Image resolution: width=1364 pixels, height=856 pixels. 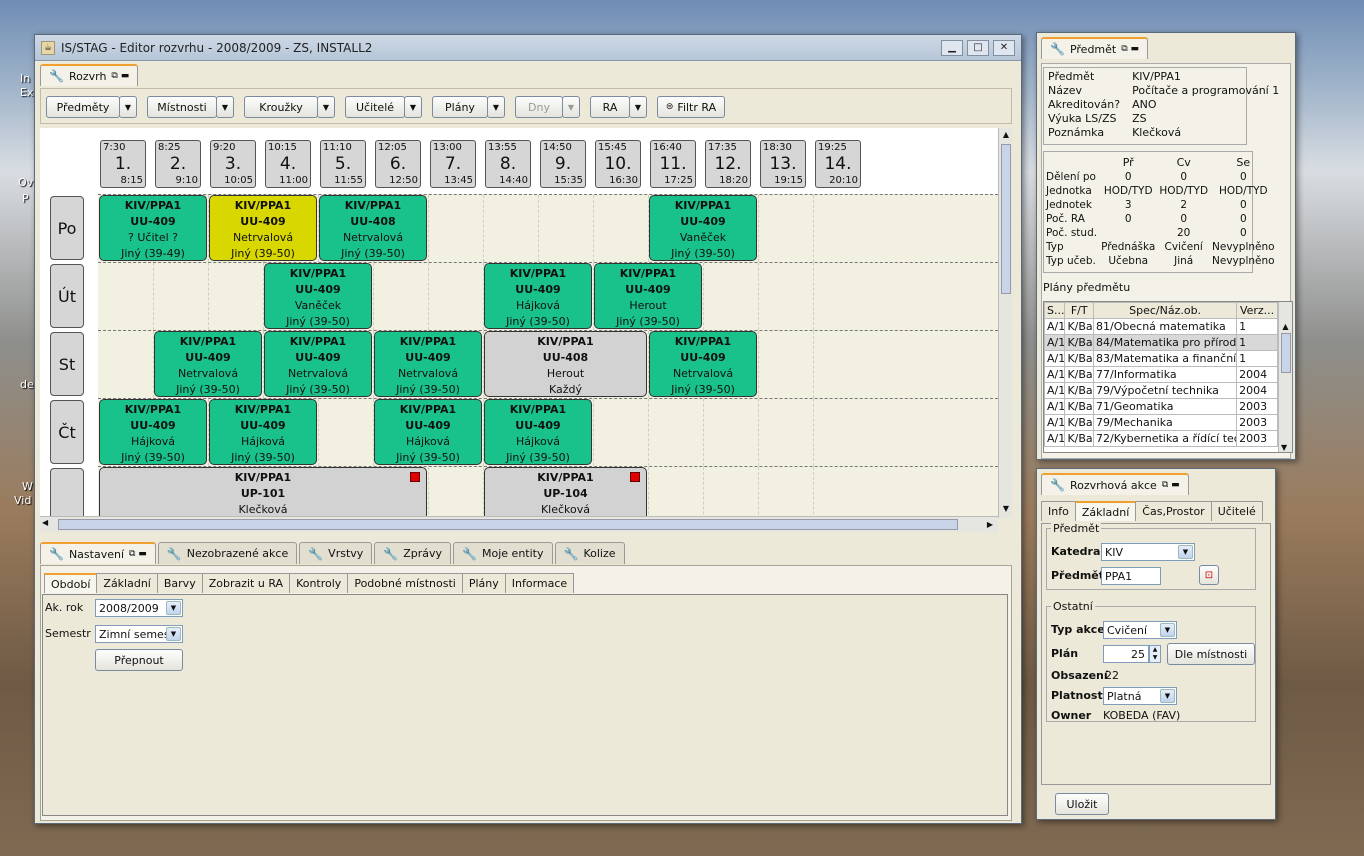 What do you see at coordinates (1082, 804) in the screenshot?
I see `ulozit-button: Uložit` at bounding box center [1082, 804].